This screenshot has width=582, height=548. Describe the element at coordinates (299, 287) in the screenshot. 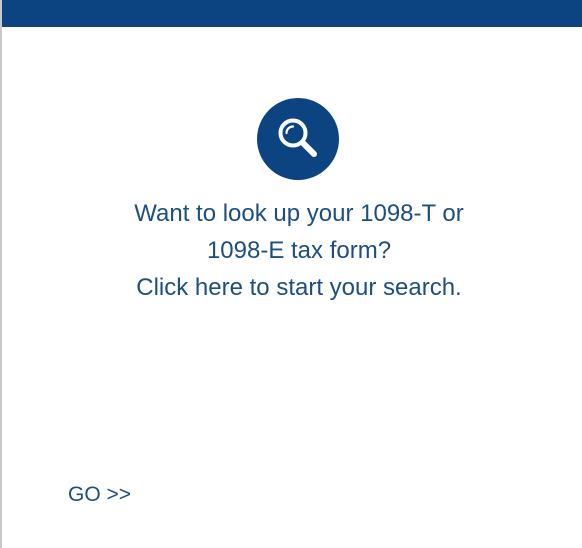

I see `lookup-prompt-line-3: Click here to start your search.` at that location.